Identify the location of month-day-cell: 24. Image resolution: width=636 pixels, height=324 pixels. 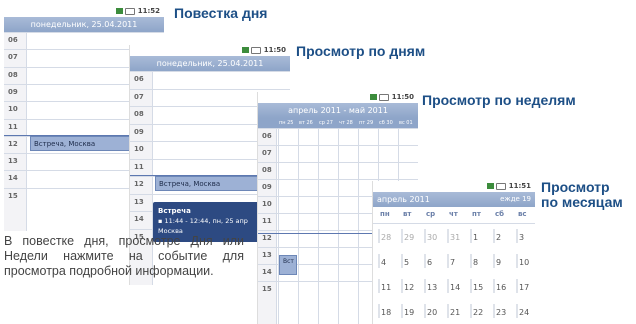
(522, 311).